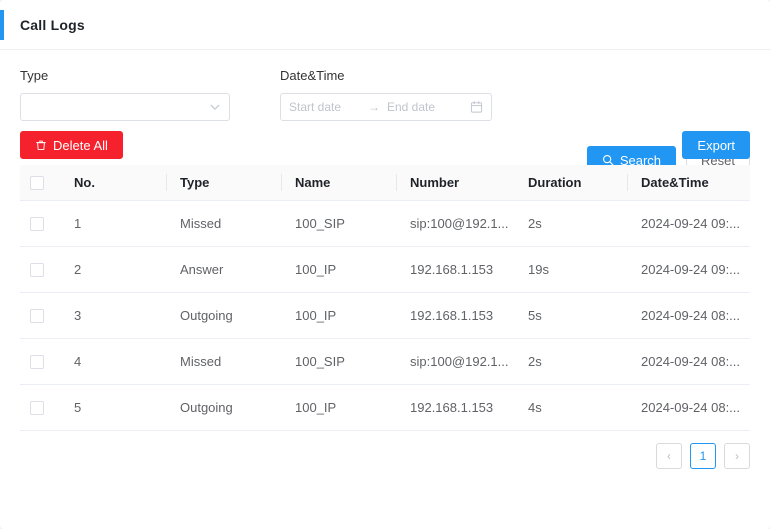 This screenshot has width=770, height=529. I want to click on column-header-name: Name, so click(338, 183).